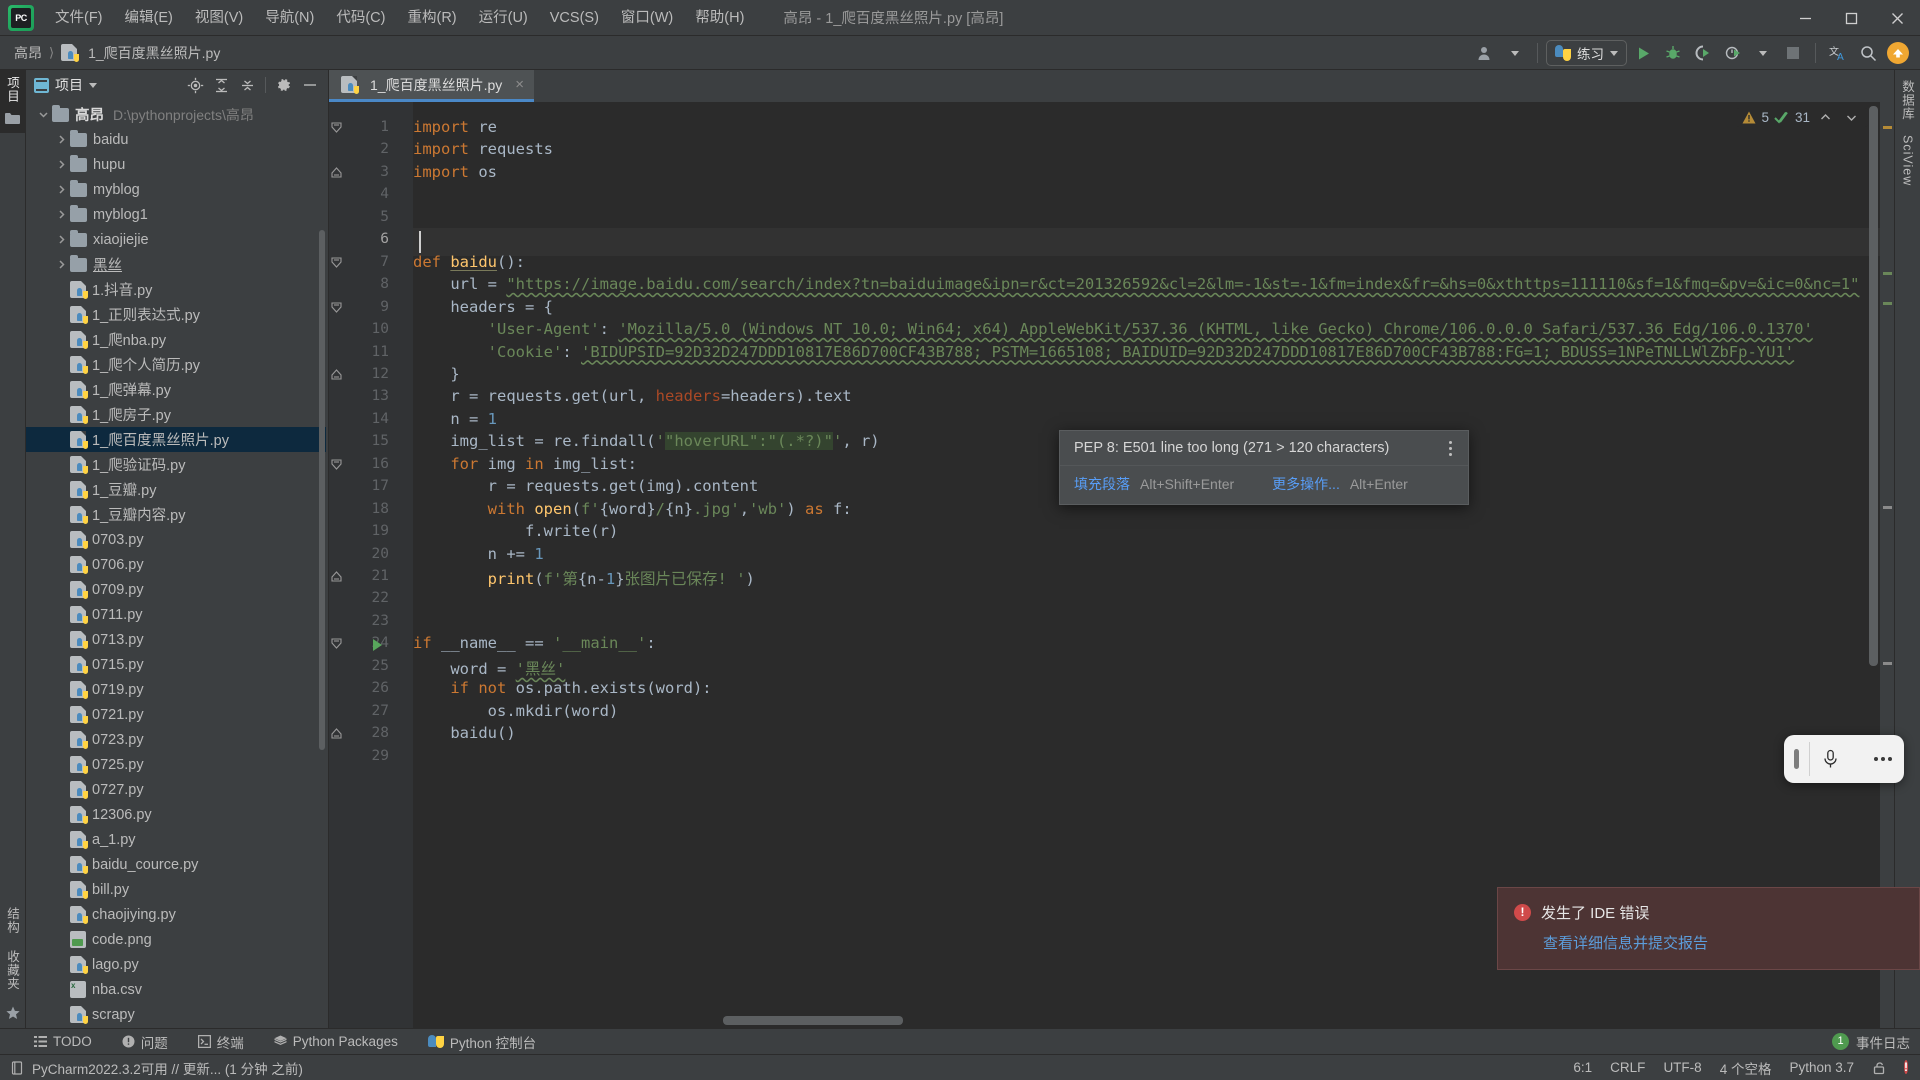 The height and width of the screenshot is (1080, 1920). Describe the element at coordinates (1802, 117) in the screenshot. I see `inspection-widget: 5 31` at that location.